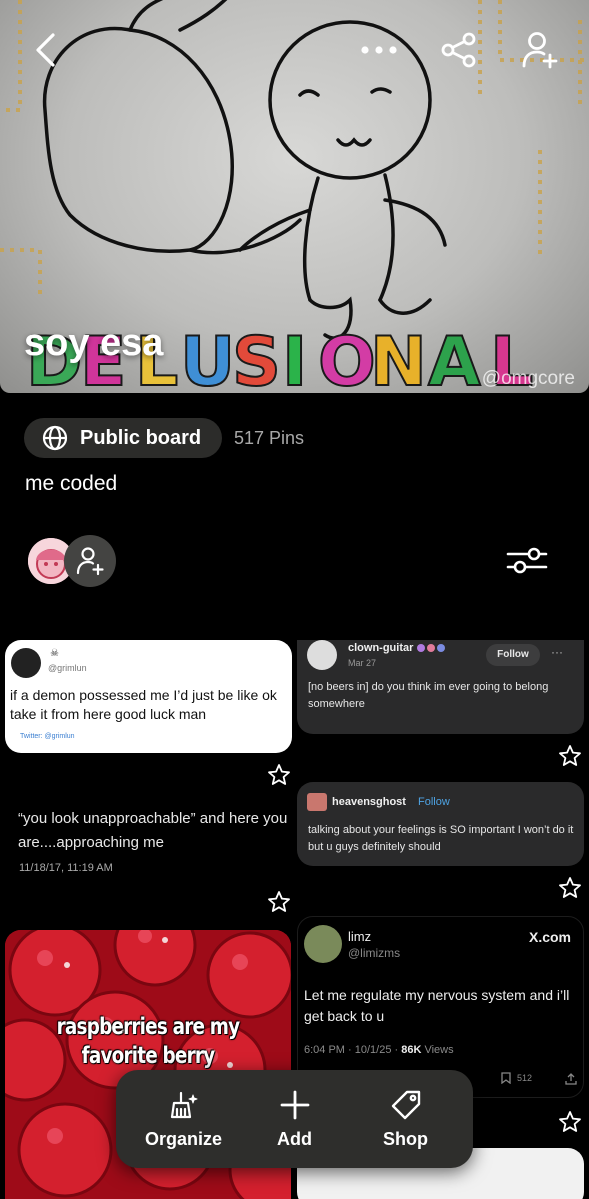 Image resolution: width=589 pixels, height=1199 pixels. I want to click on limz-time: 6:04 PM · 10/1/25 ·, so click(353, 1050).